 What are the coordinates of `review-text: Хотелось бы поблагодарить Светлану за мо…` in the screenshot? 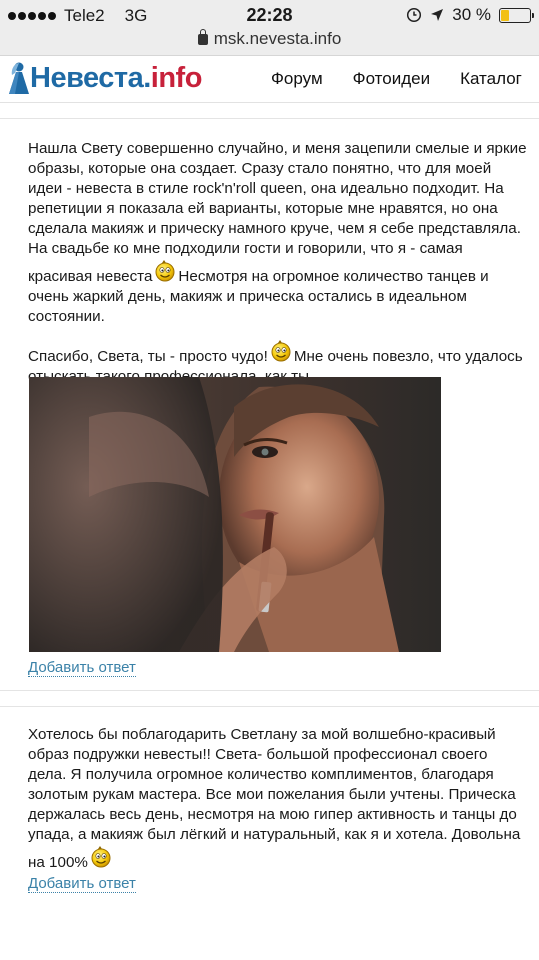 It's located at (278, 799).